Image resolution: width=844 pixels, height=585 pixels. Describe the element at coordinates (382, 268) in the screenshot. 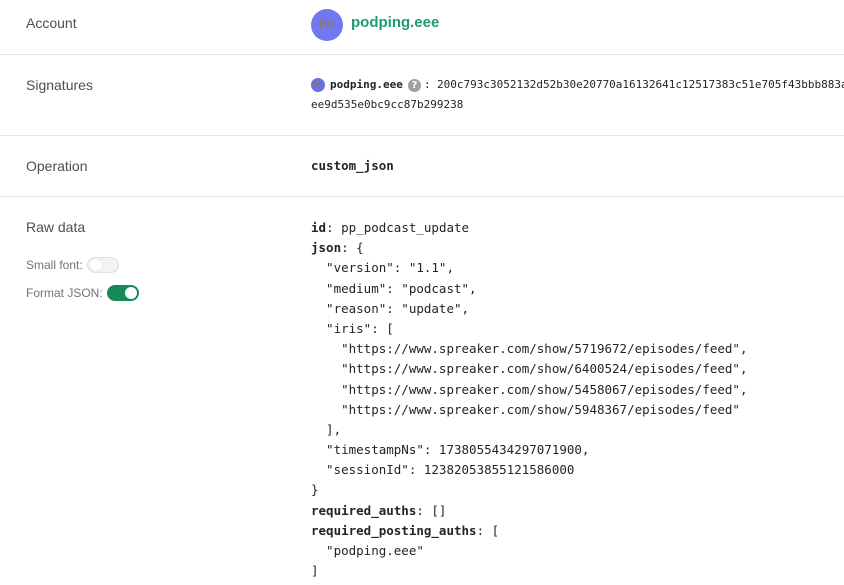

I see `code-text: "version": "1.1",` at that location.